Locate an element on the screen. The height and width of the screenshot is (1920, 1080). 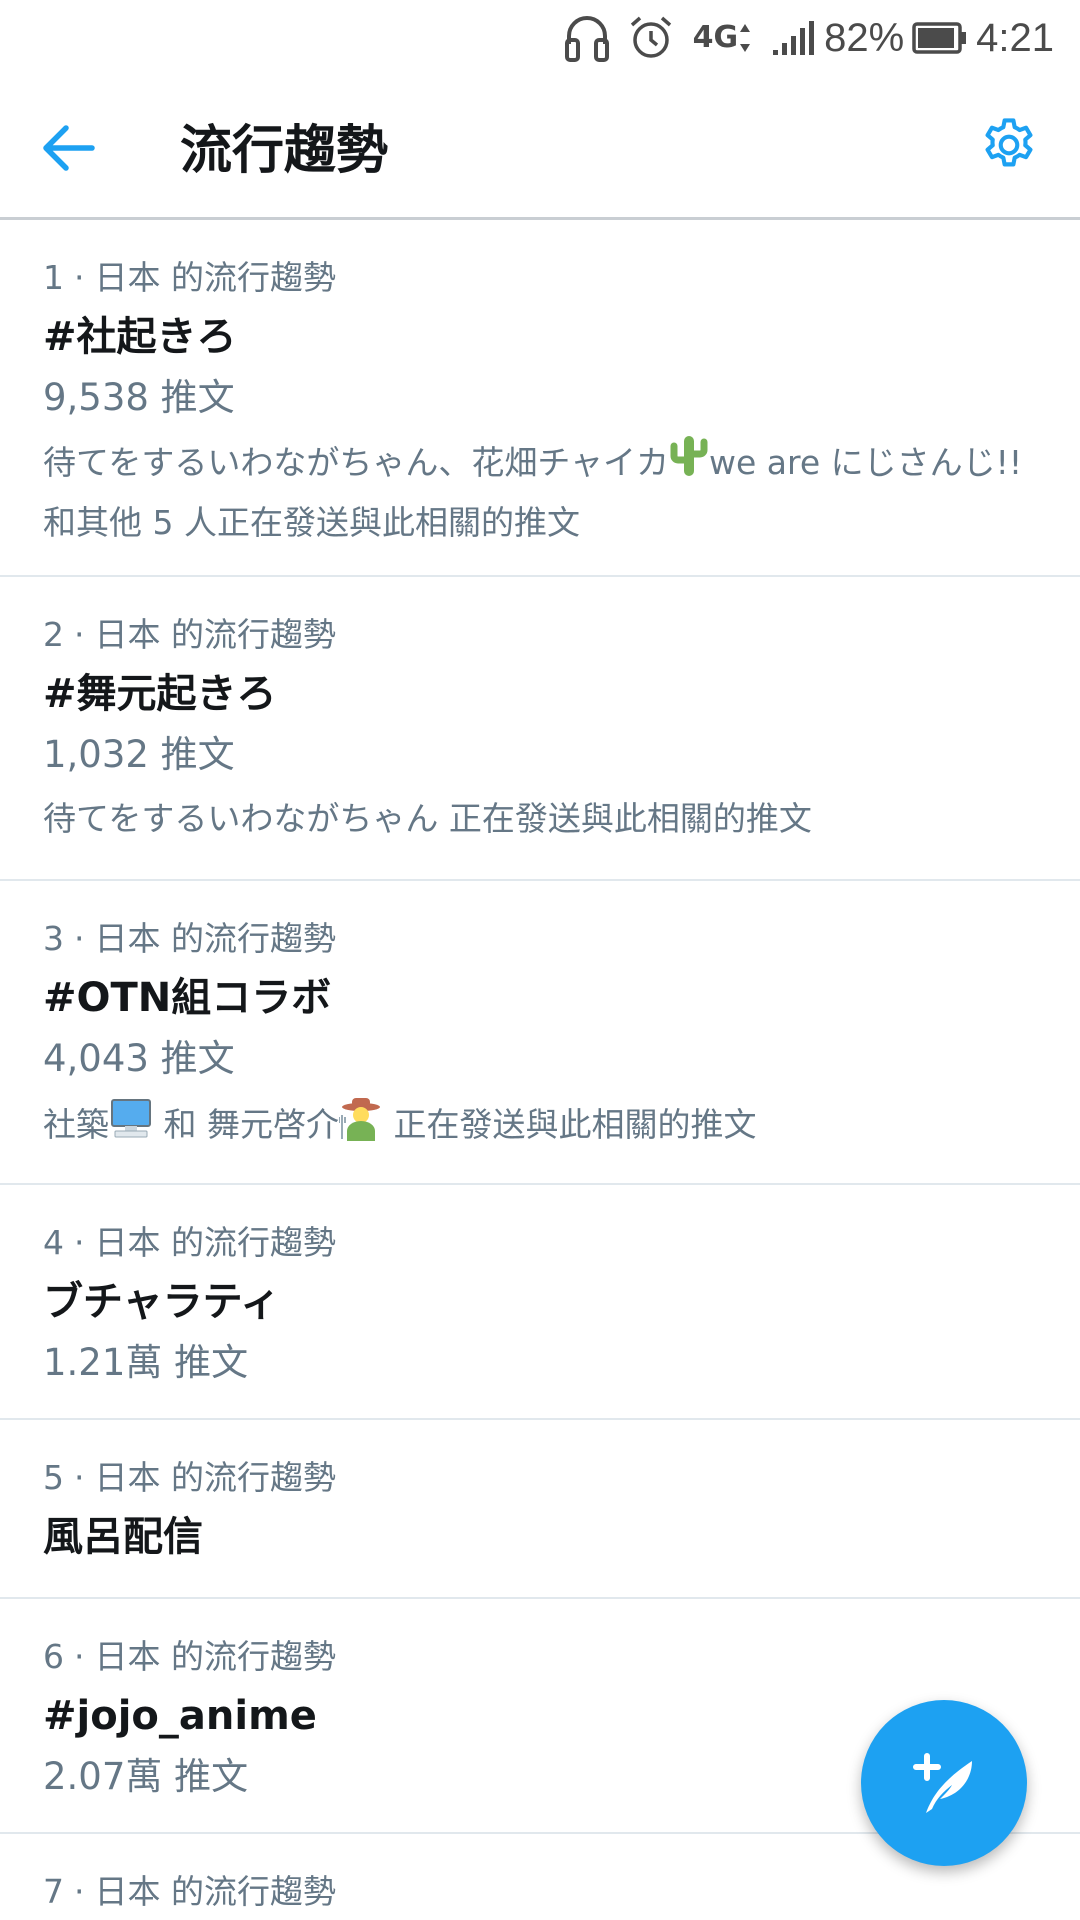
trend-rank: 7 is located at coordinates (53, 1891).